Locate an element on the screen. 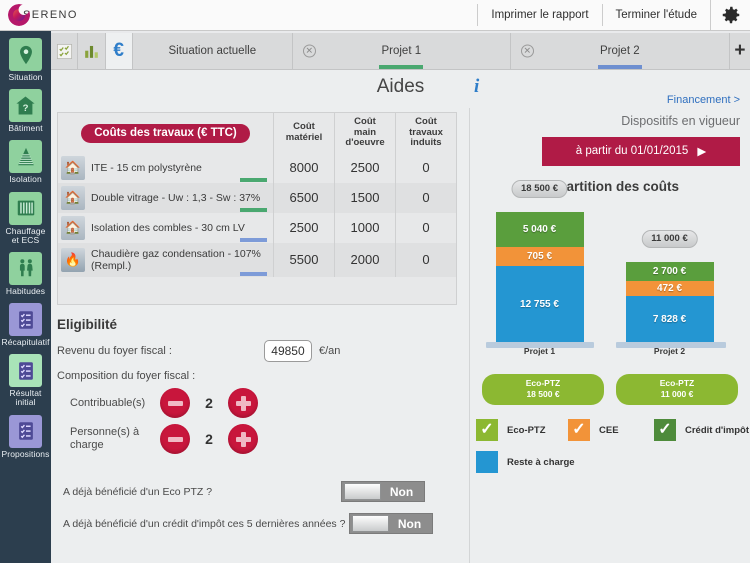 The width and height of the screenshot is (750, 563). add-tab-button: + is located at coordinates (740, 51).